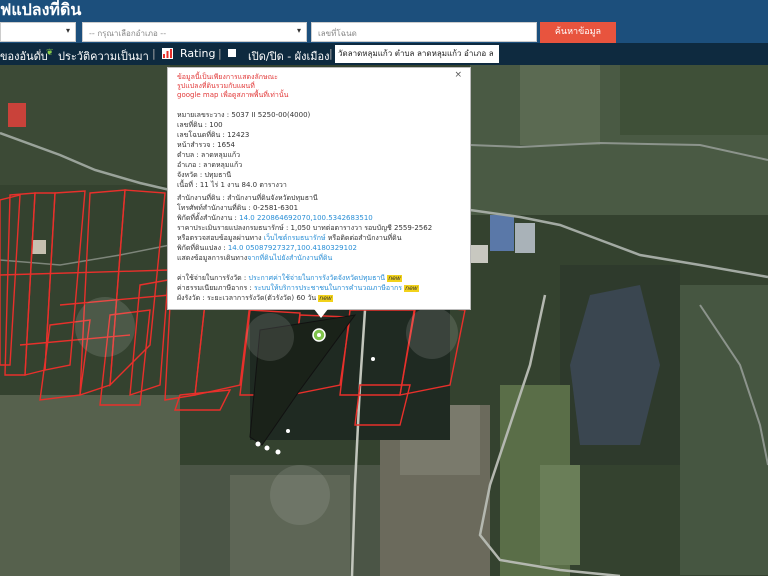  Describe the element at coordinates (192, 125) in the screenshot. I see `land-no-label: เลขที่ดิน :` at that location.